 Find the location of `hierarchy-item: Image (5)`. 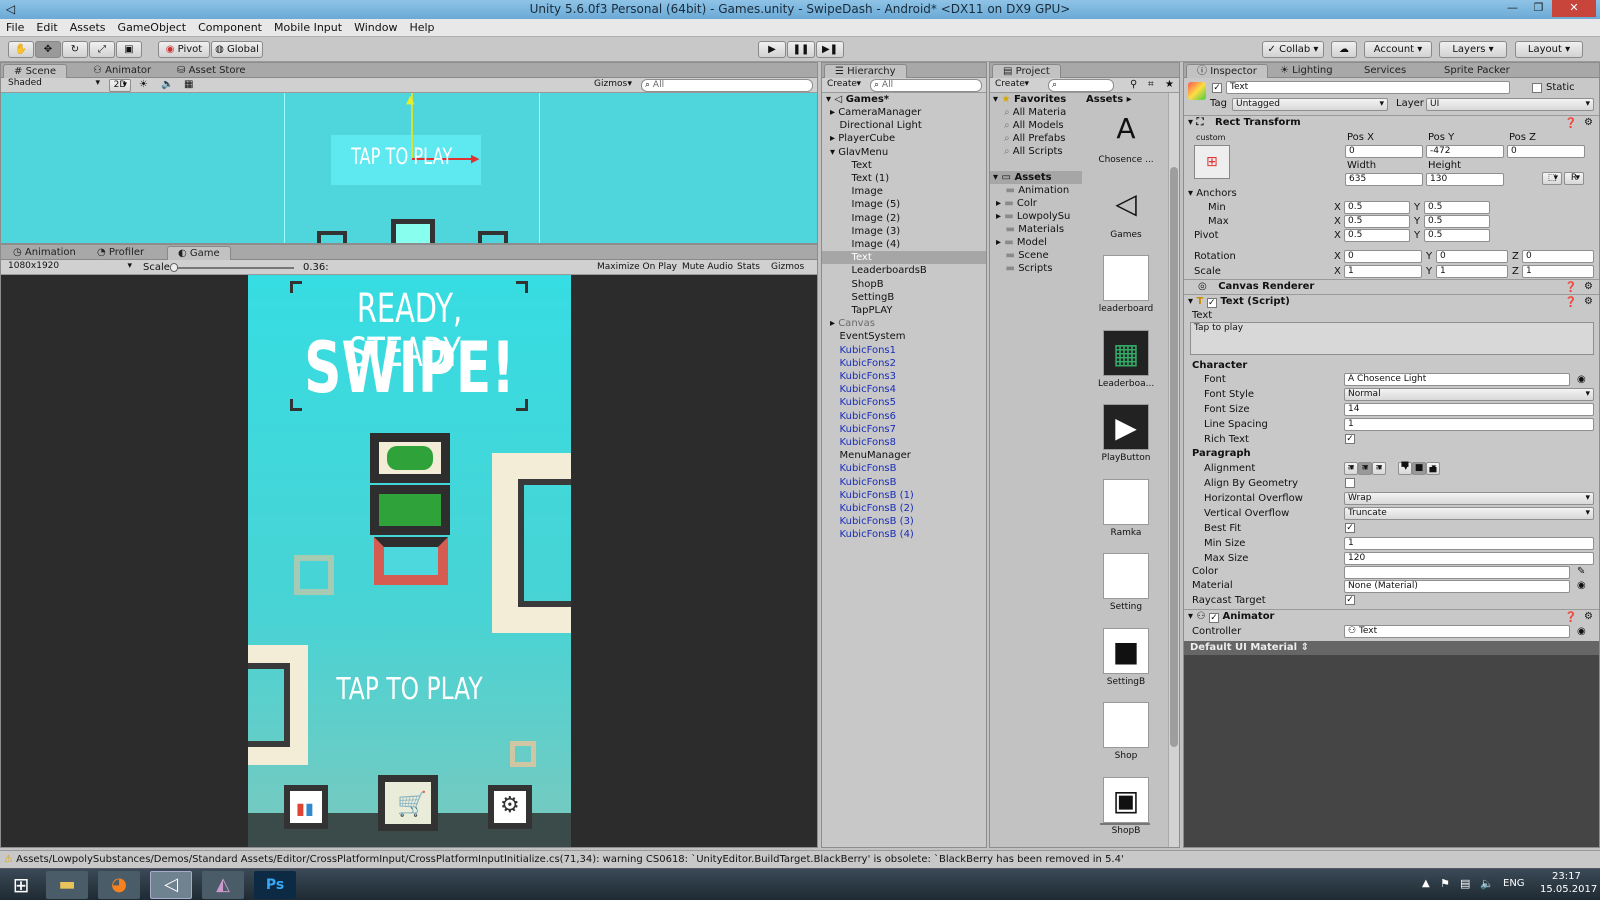

hierarchy-item: Image (5) is located at coordinates (904, 204).